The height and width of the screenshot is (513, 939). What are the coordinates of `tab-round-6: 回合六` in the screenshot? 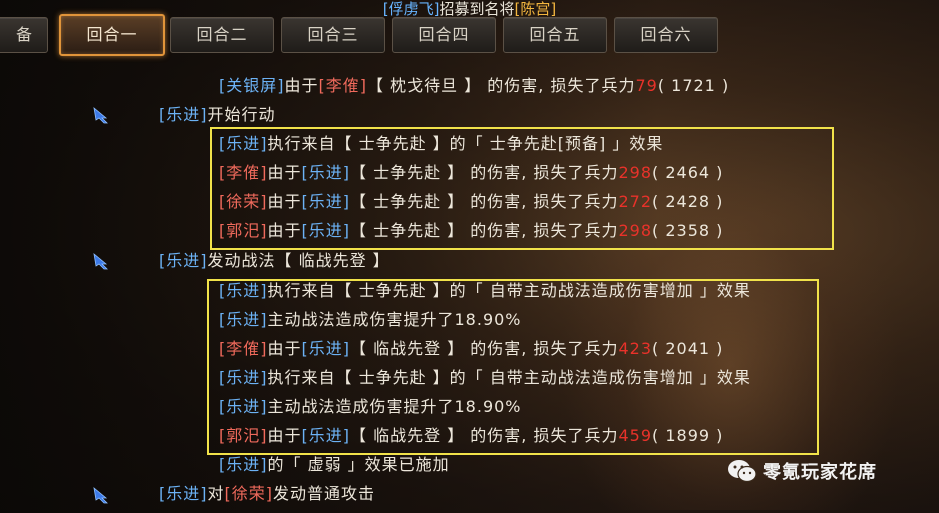 It's located at (666, 35).